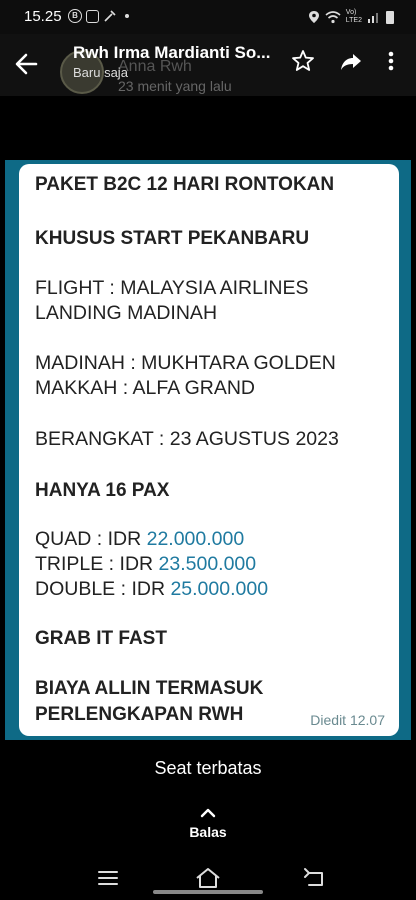  I want to click on price-triple: TRIPLE : IDR 23.500.000, so click(146, 564).